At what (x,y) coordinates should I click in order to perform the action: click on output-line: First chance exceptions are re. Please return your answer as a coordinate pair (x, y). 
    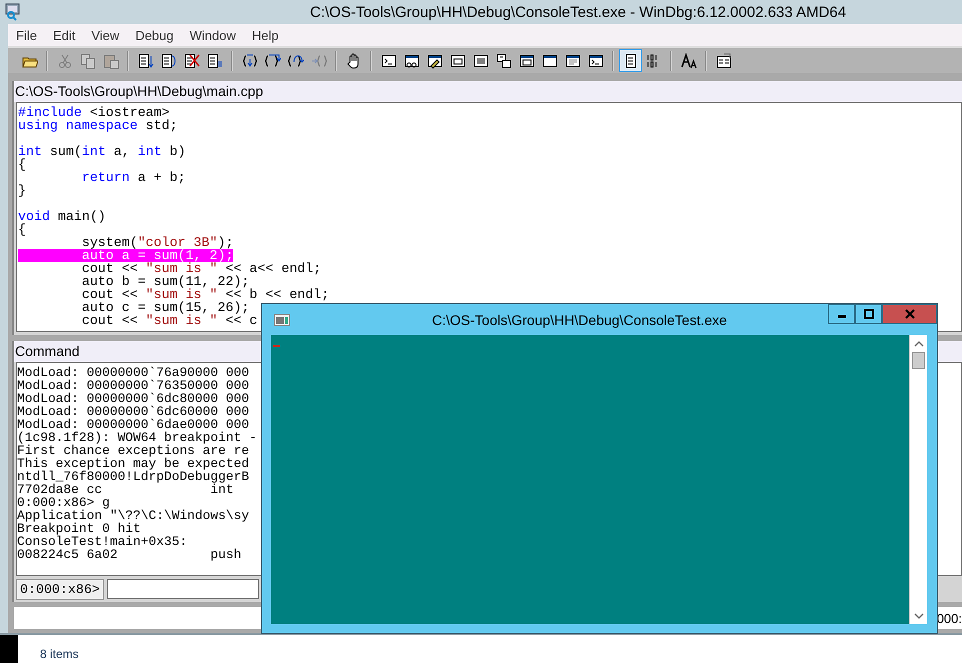
    Looking at the image, I should click on (133, 450).